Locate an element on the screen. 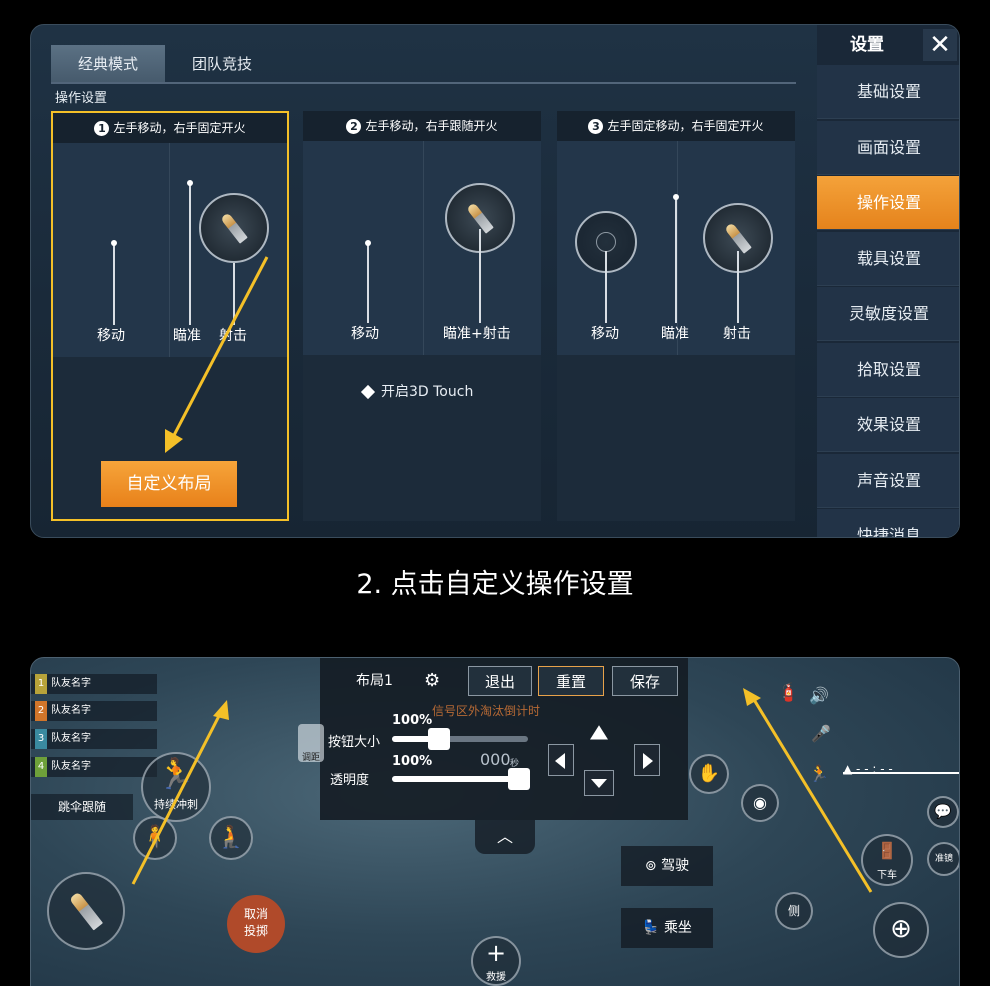 This screenshot has width=990, height=986. mode-tabs: 经典模式 团队竞技 is located at coordinates (165, 64).